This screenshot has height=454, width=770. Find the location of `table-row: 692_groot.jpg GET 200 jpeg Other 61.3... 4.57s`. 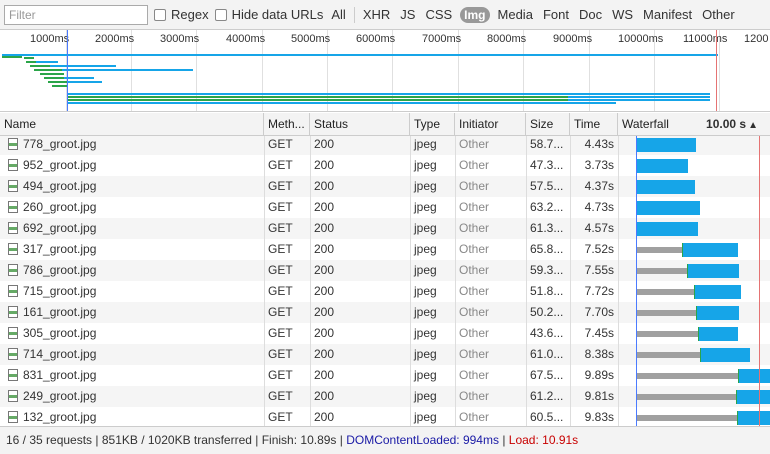

table-row: 692_groot.jpg GET 200 jpeg Other 61.3... 4.57s is located at coordinates (385, 228).